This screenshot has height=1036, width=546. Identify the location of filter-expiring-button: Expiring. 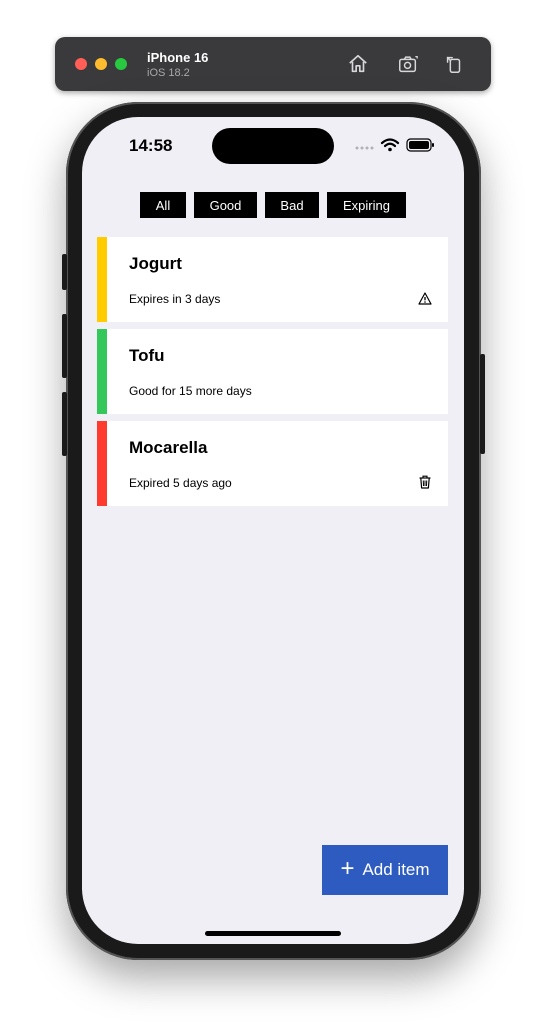
(366, 205).